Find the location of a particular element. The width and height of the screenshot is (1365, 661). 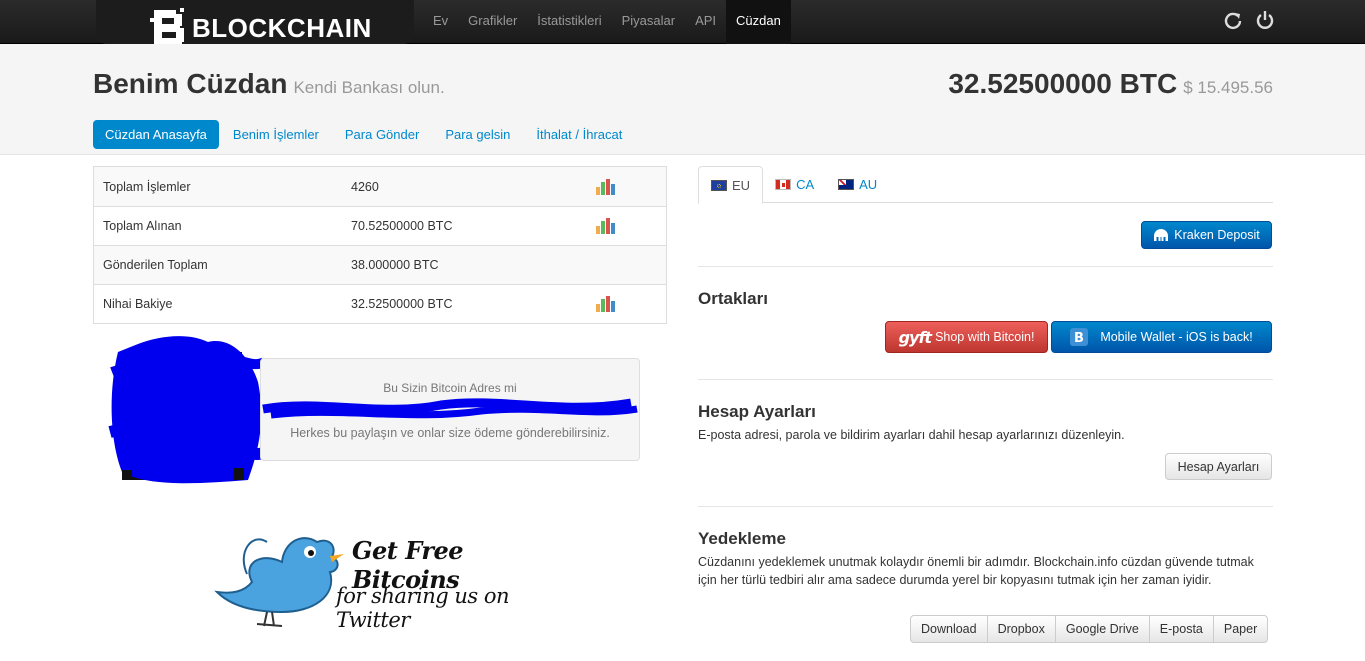

brand-name: BLOCKCHAIN is located at coordinates (282, 27).